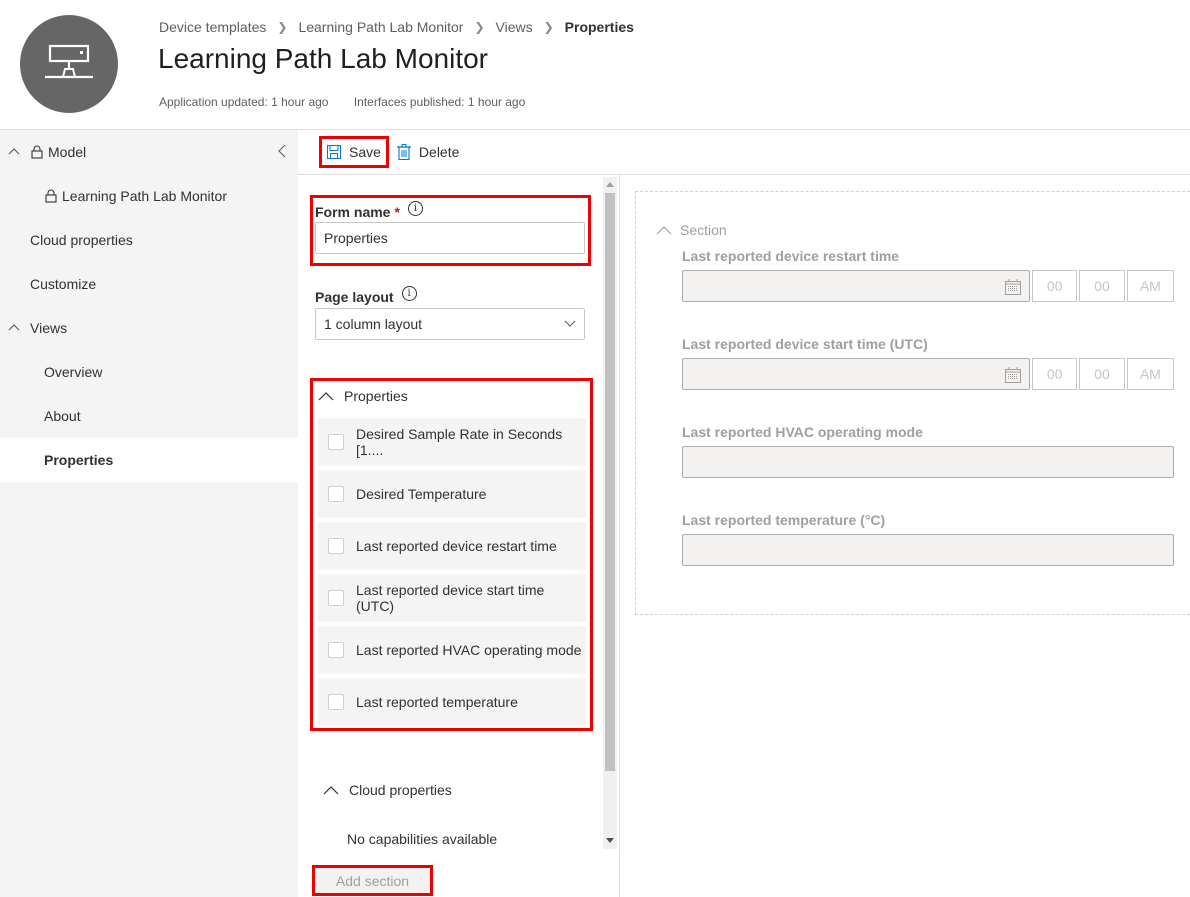 The width and height of the screenshot is (1190, 897). What do you see at coordinates (437, 702) in the screenshot?
I see `property-label: Last reported temperature` at bounding box center [437, 702].